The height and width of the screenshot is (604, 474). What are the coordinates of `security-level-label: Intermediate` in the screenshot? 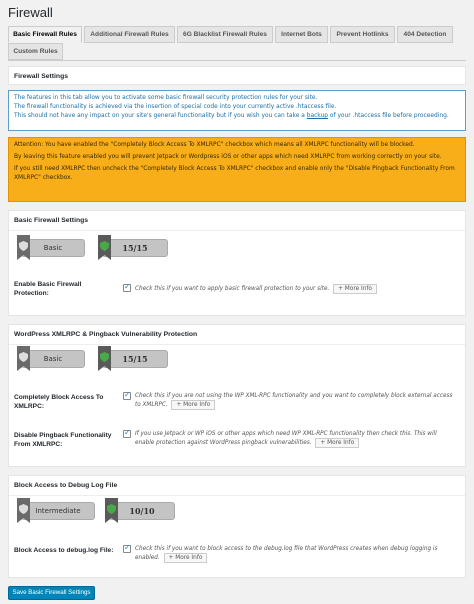 It's located at (58, 511).